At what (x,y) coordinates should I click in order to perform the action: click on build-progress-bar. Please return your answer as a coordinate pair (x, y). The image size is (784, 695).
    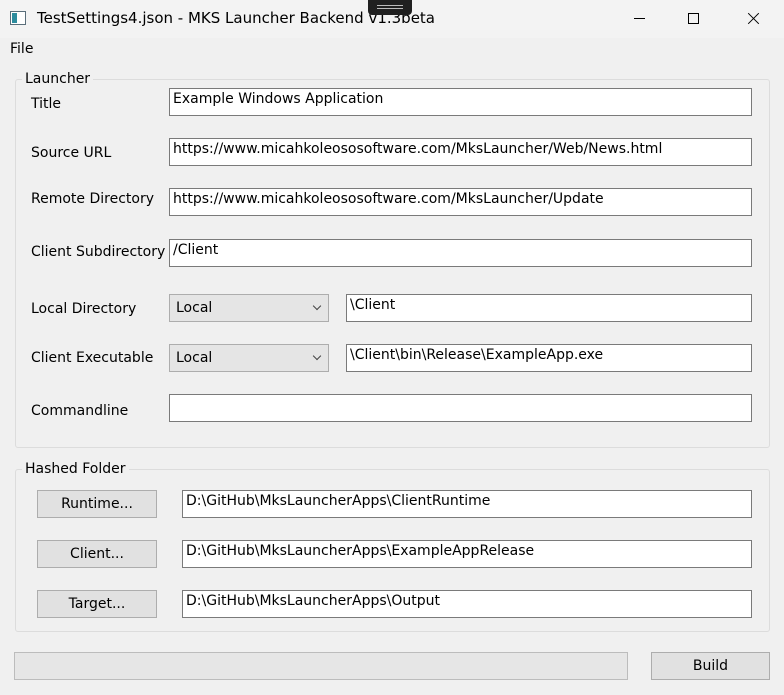
    Looking at the image, I should click on (321, 666).